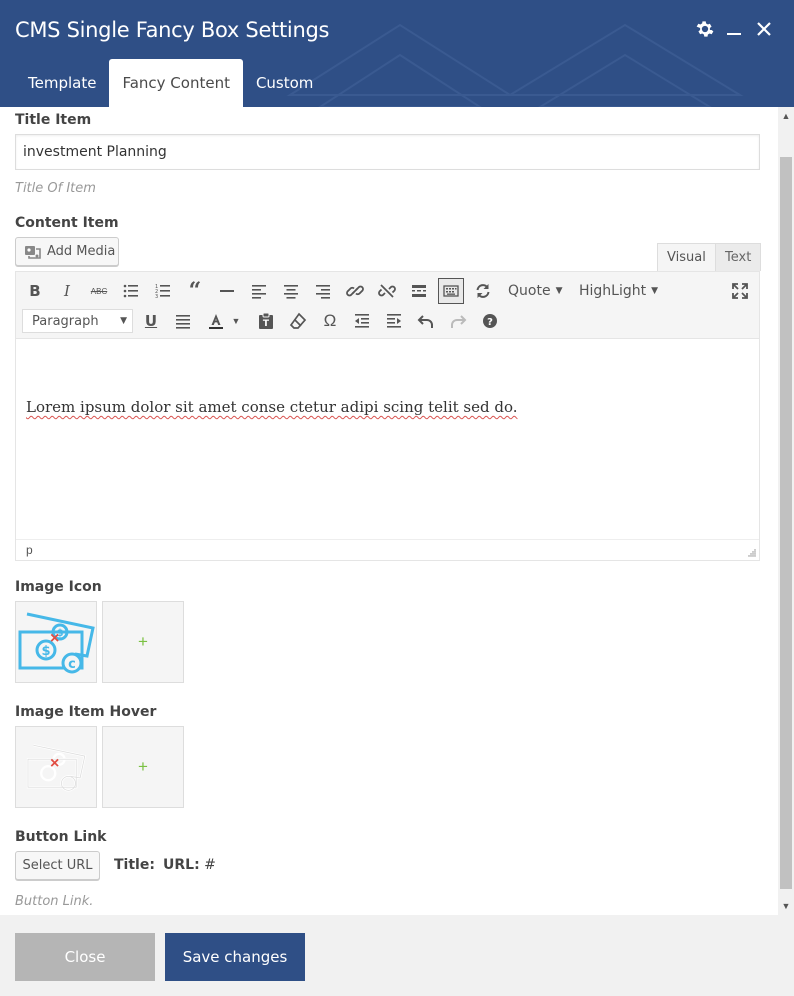 The width and height of the screenshot is (794, 996). I want to click on indent-icon, so click(394, 321).